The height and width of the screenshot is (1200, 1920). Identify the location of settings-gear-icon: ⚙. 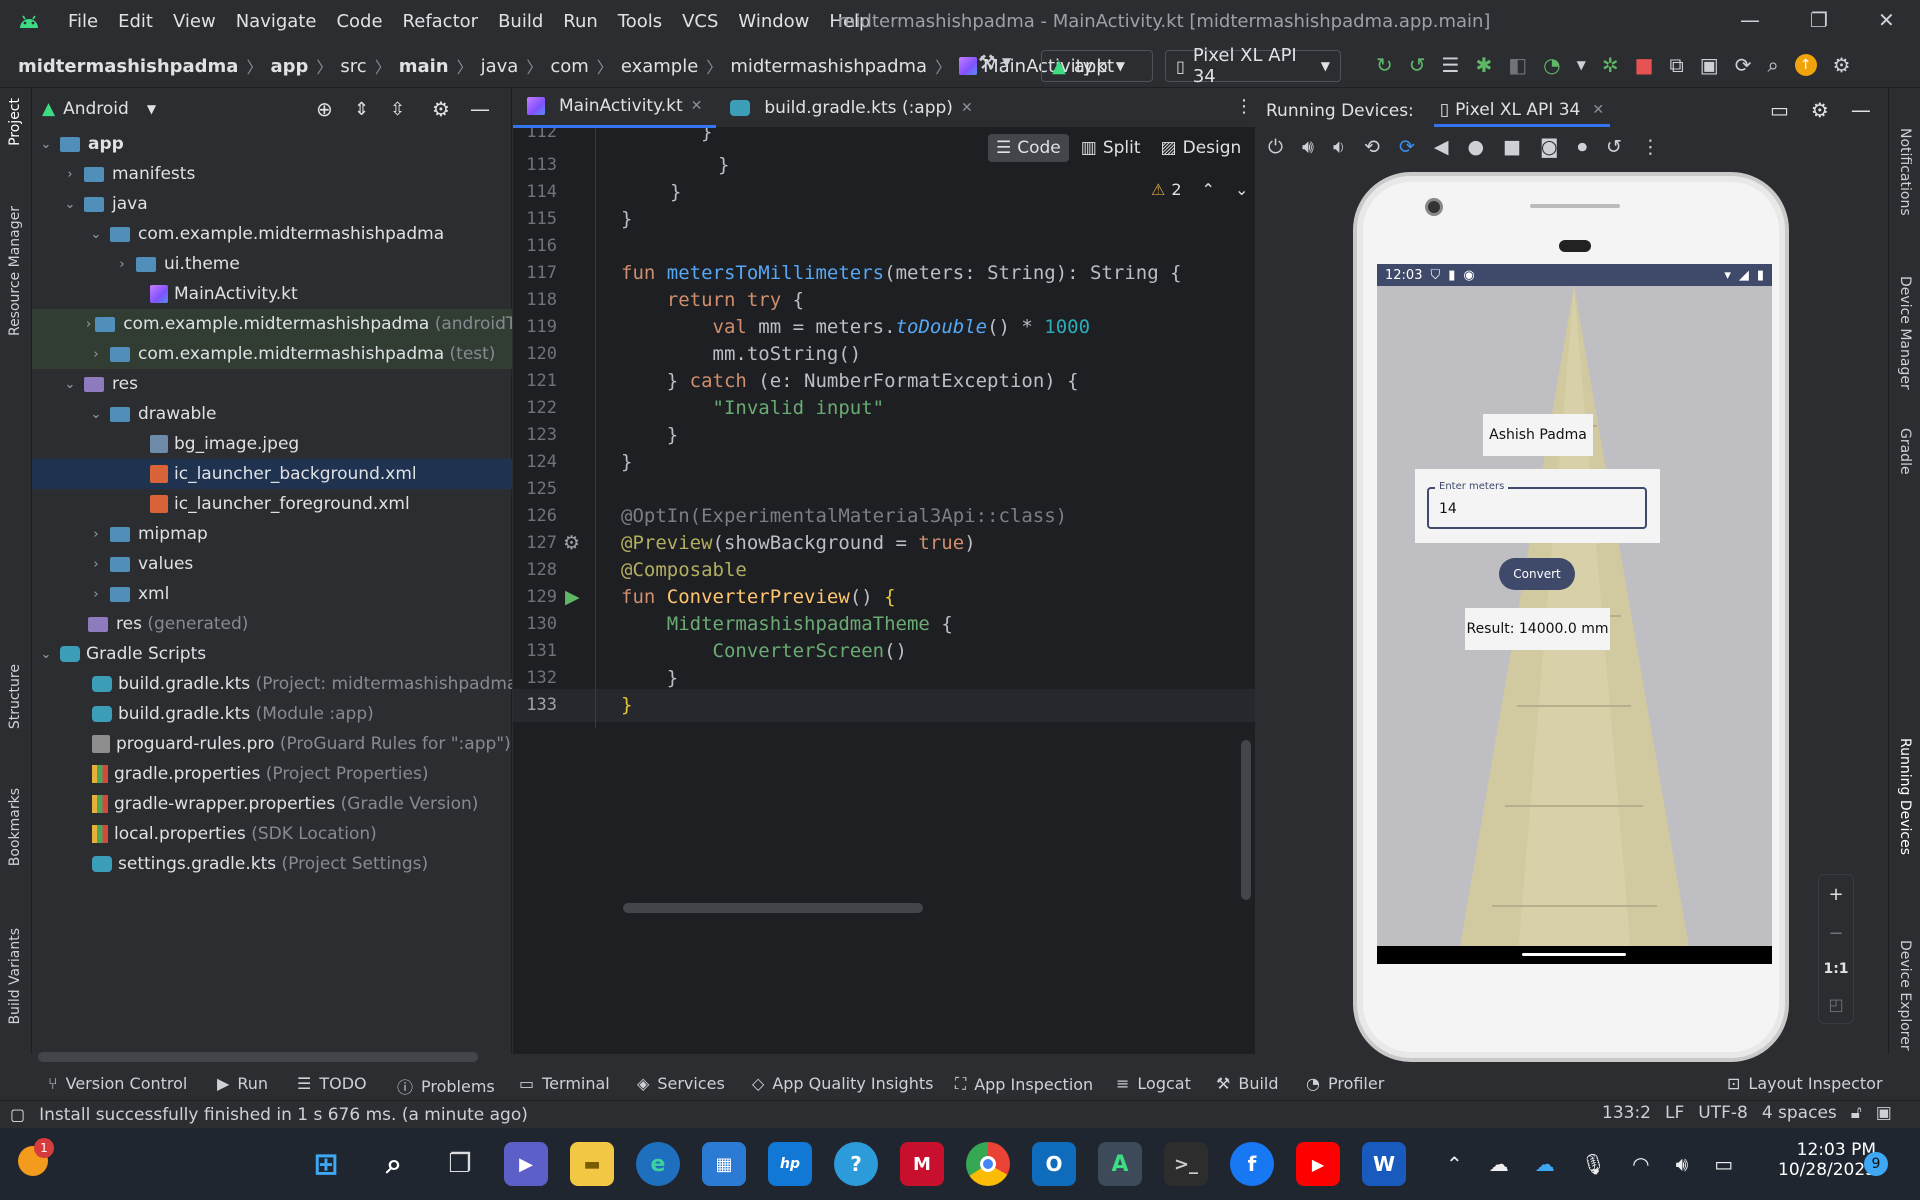
(1842, 65).